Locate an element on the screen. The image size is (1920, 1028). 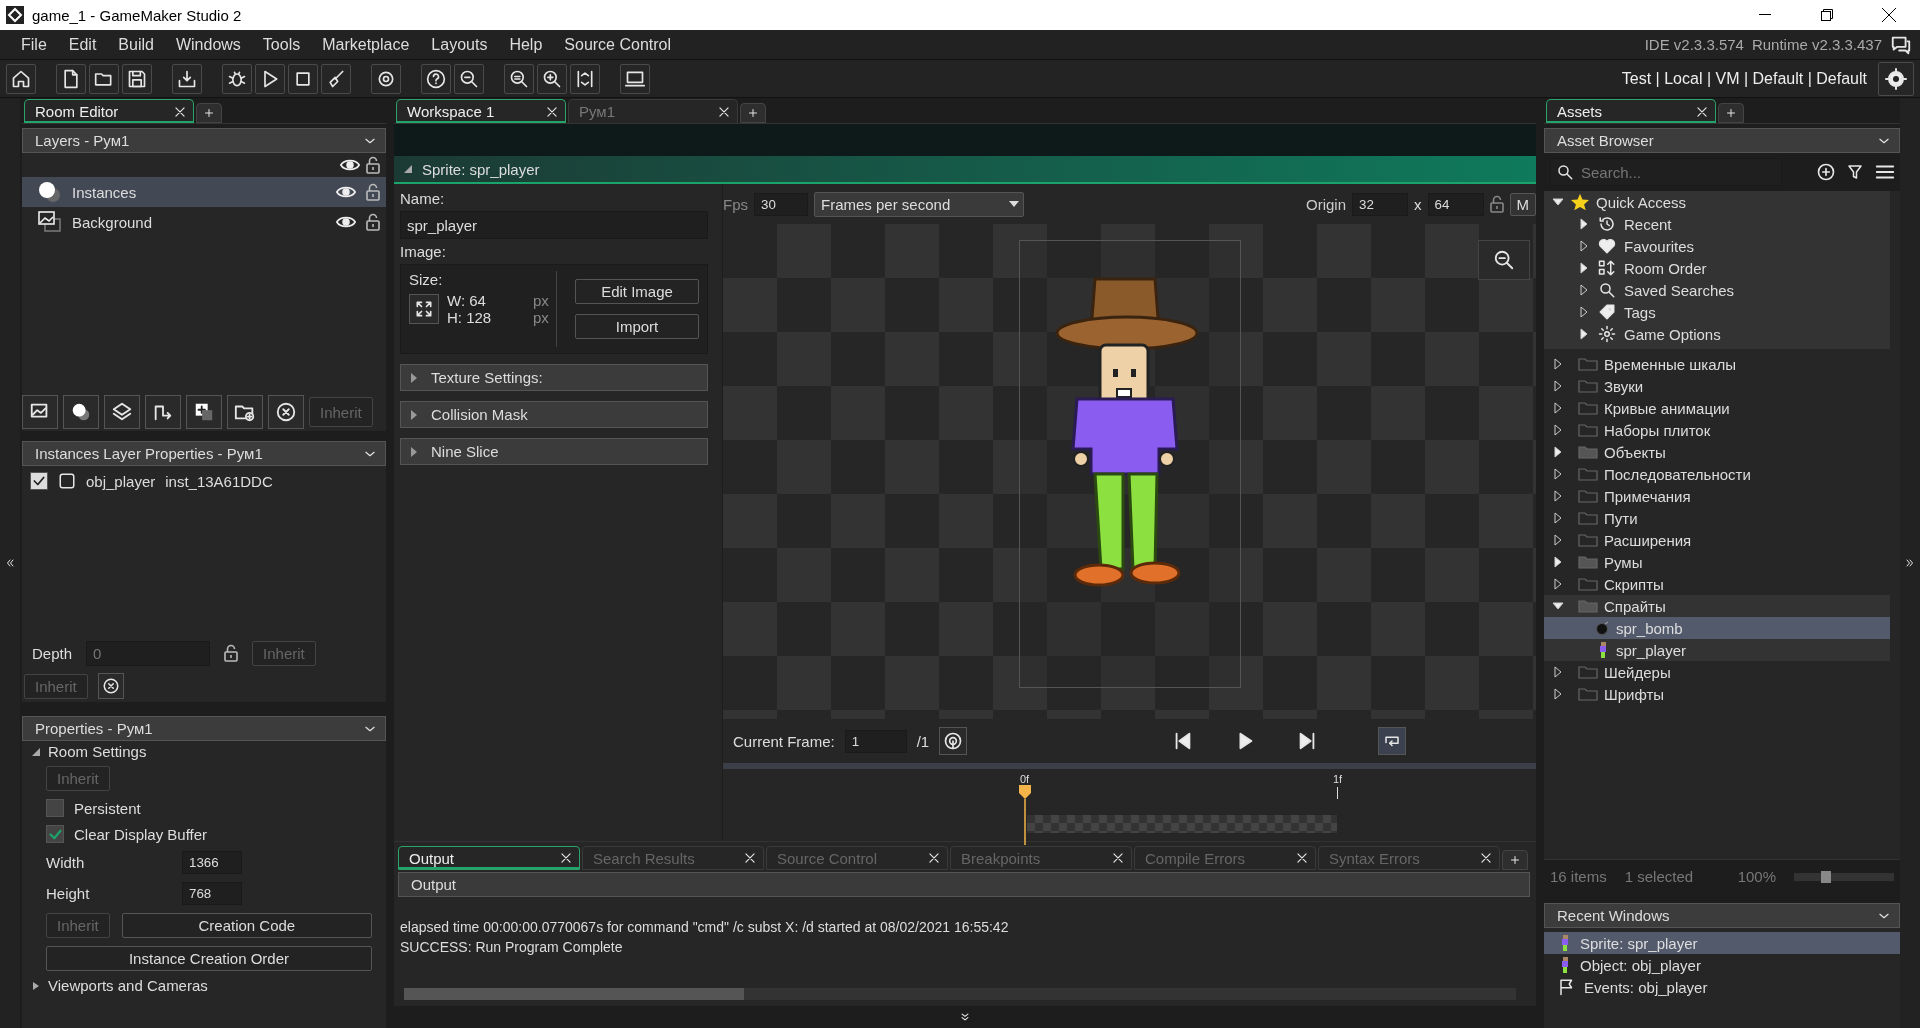
tree-item: Шрифты is located at coordinates (1717, 694).